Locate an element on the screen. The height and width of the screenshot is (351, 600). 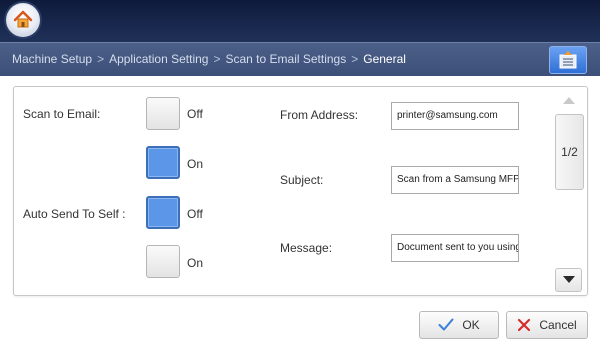
arrow-up-icon is located at coordinates (568, 100).